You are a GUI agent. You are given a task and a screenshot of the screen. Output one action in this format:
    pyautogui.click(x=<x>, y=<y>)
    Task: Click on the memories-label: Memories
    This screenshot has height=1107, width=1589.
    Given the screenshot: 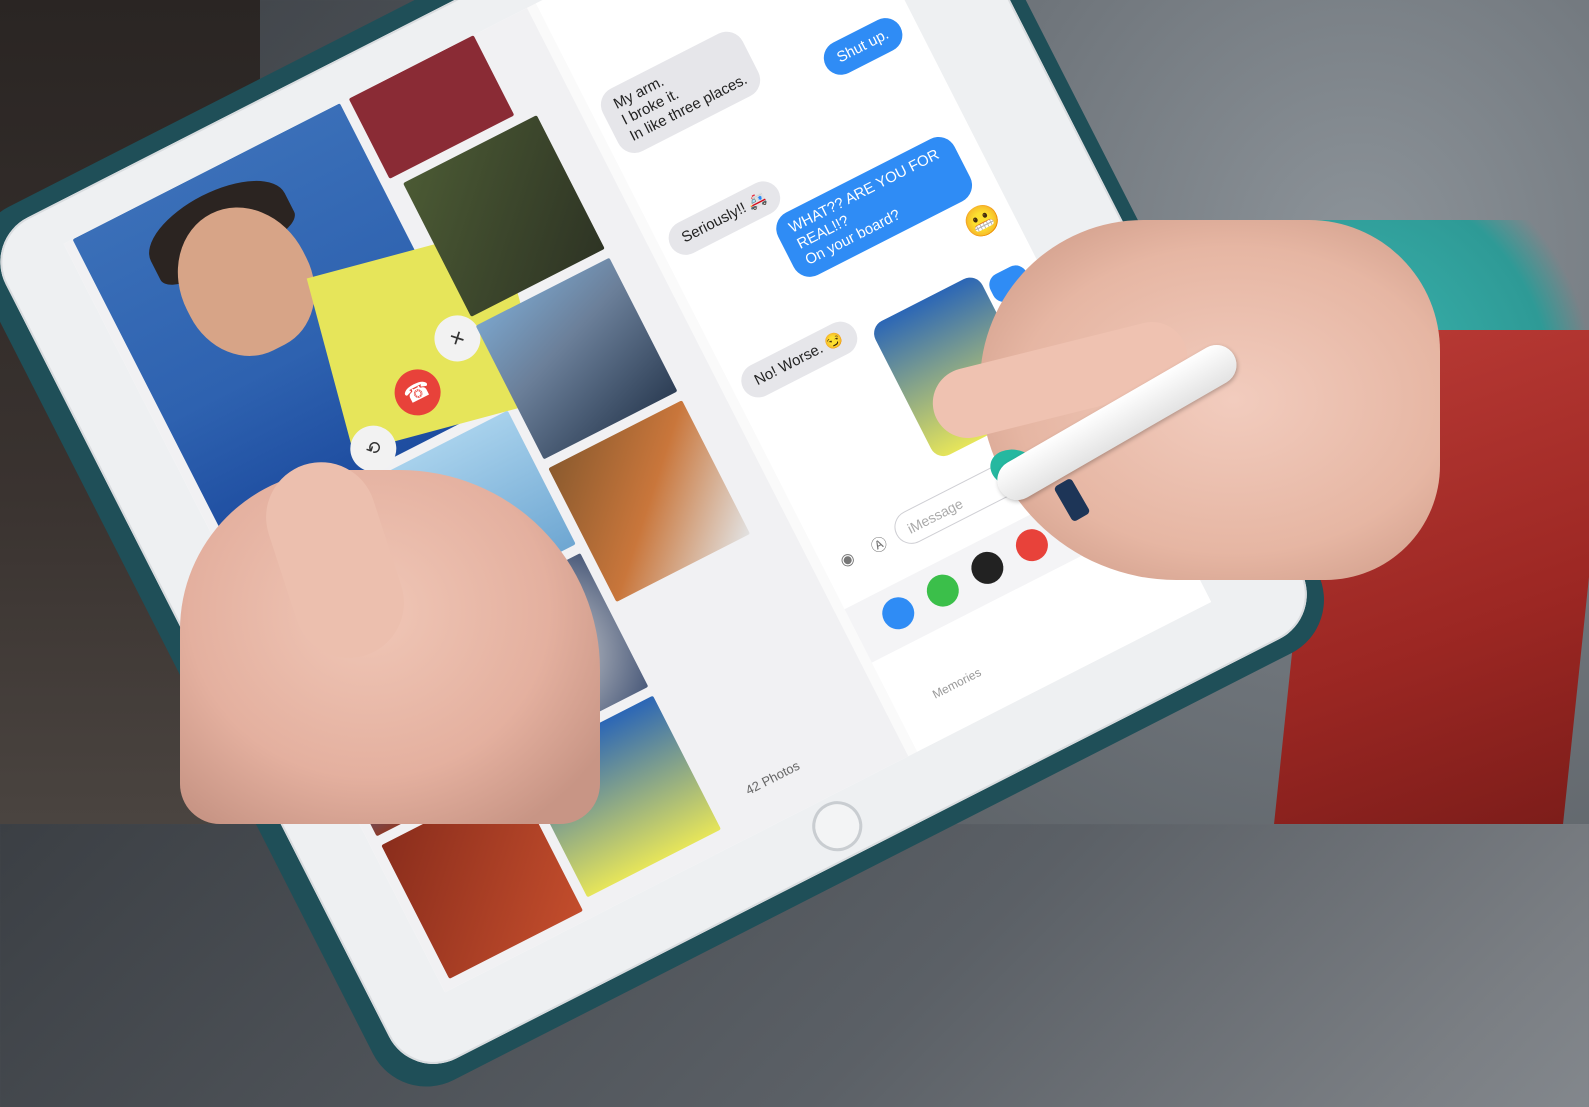 What is the action you would take?
    pyautogui.click(x=957, y=683)
    